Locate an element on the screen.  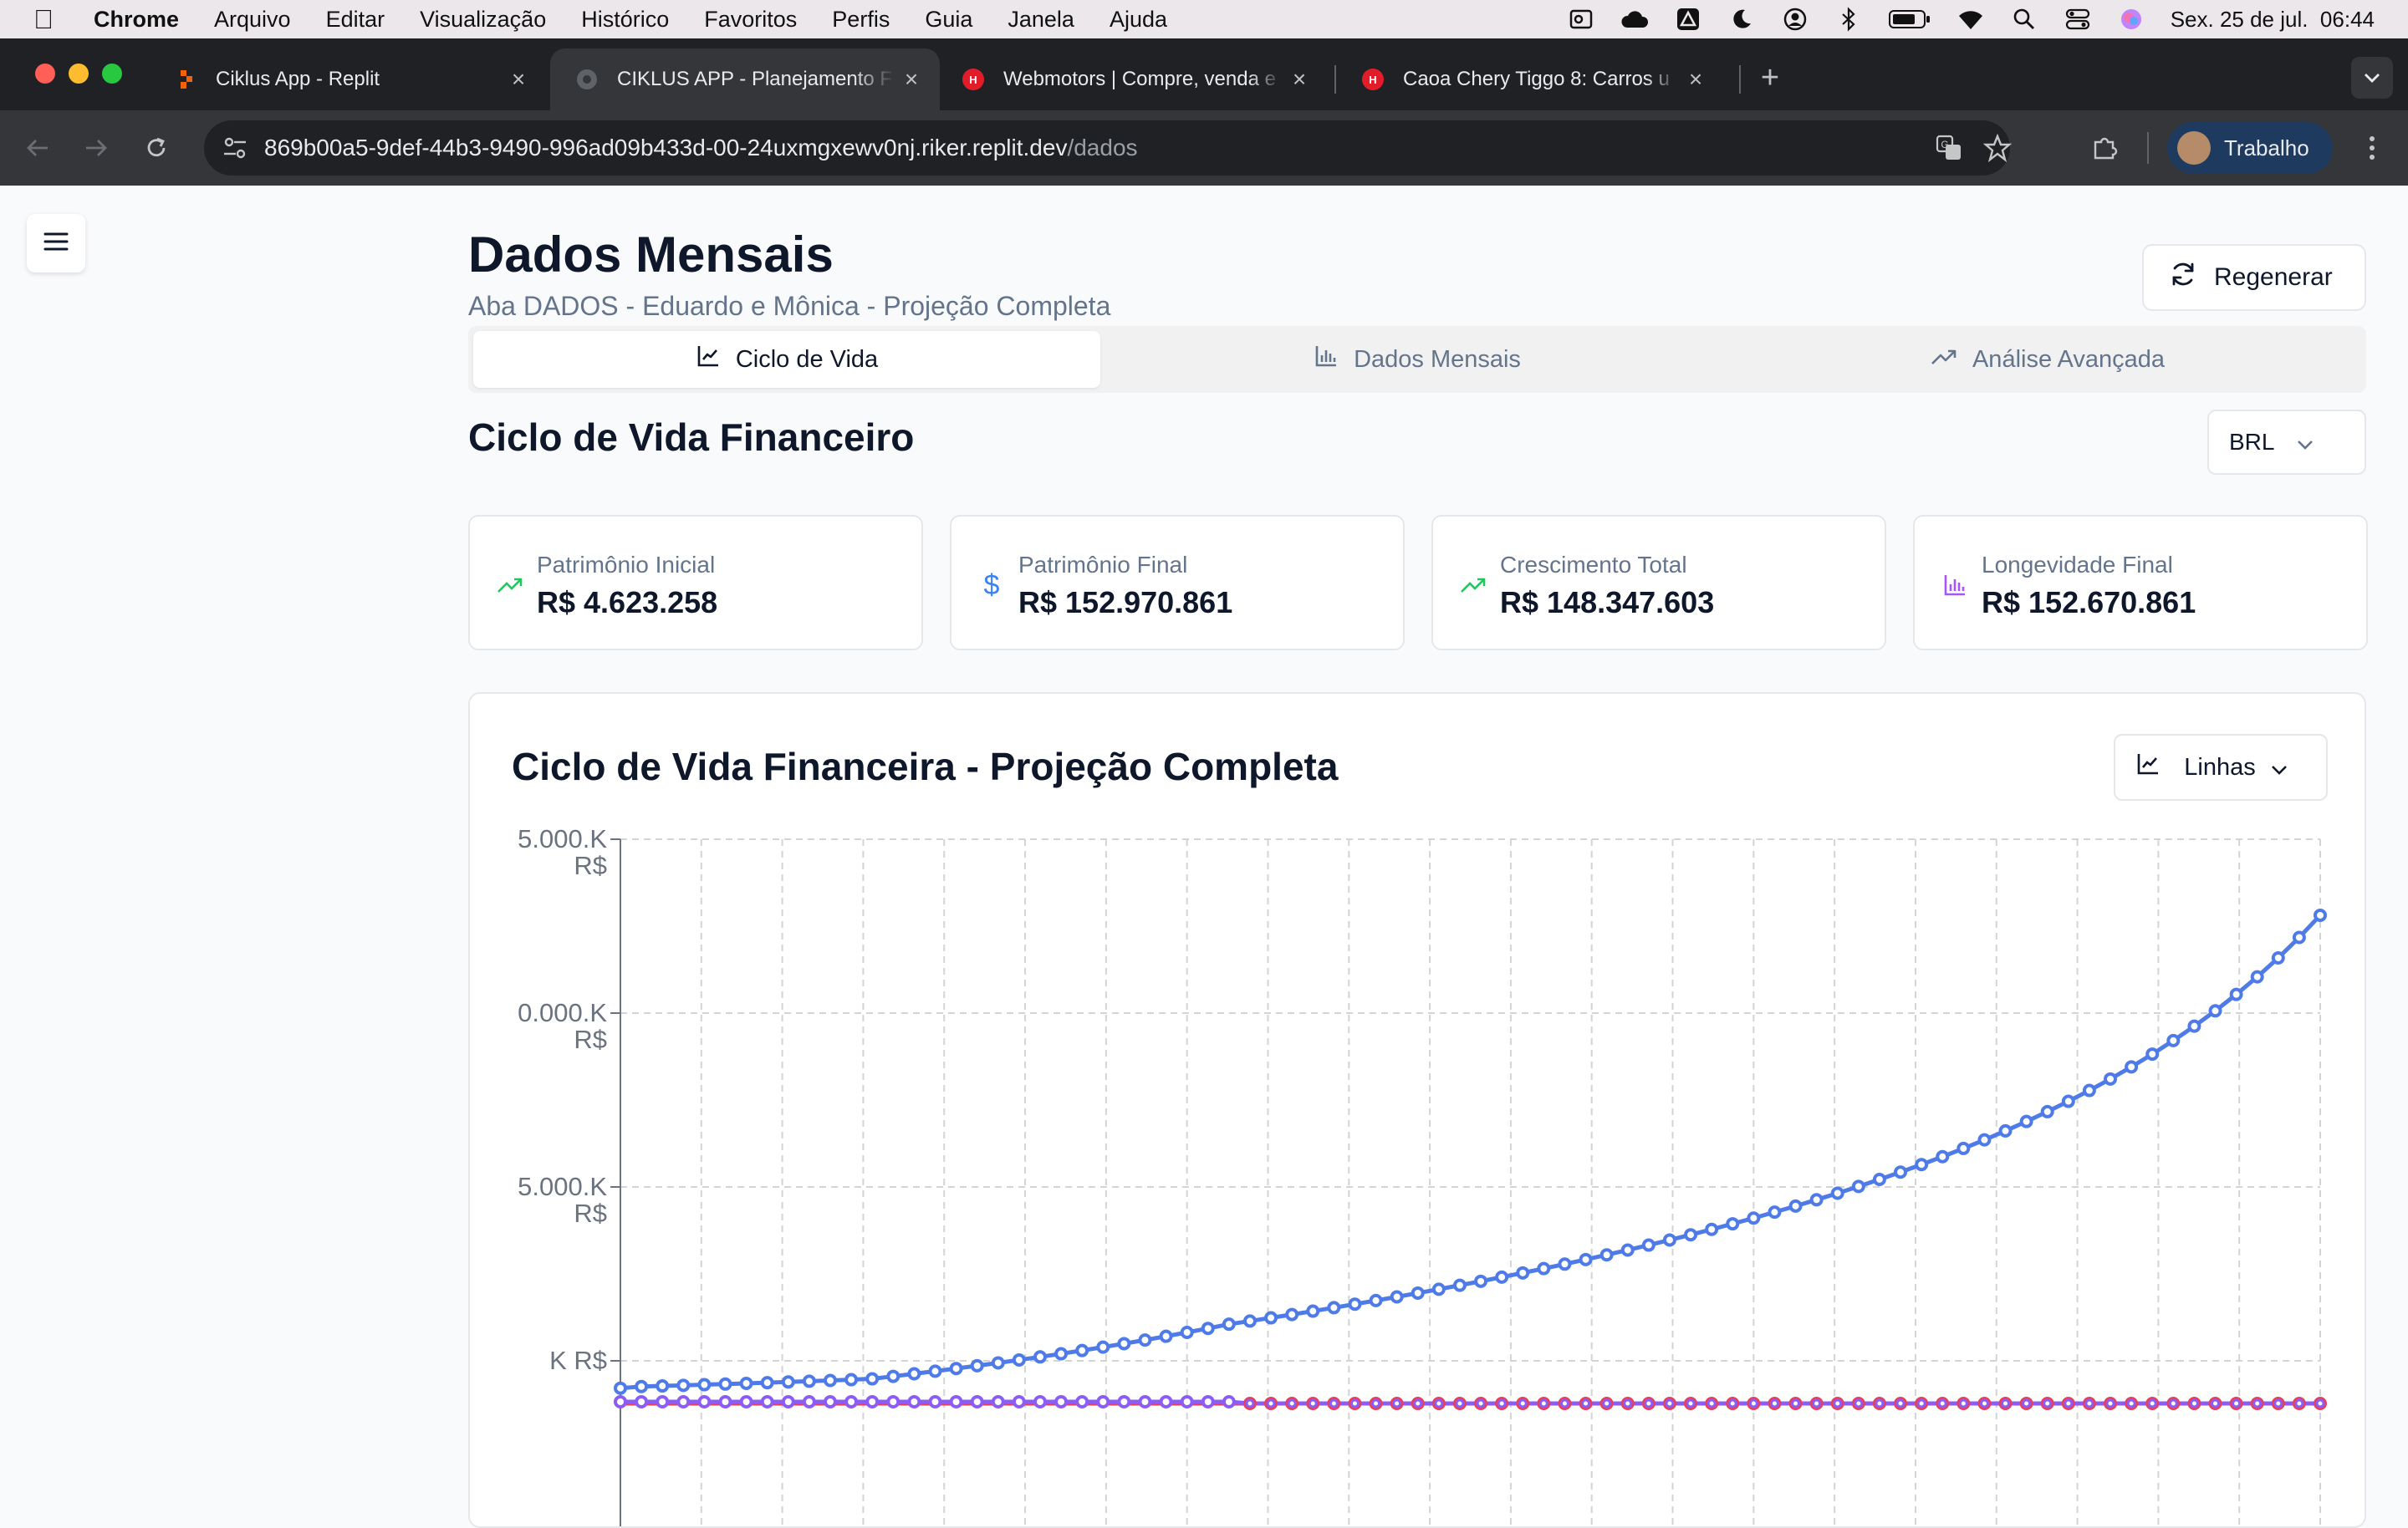
bookmark-star-icon is located at coordinates (1998, 149).